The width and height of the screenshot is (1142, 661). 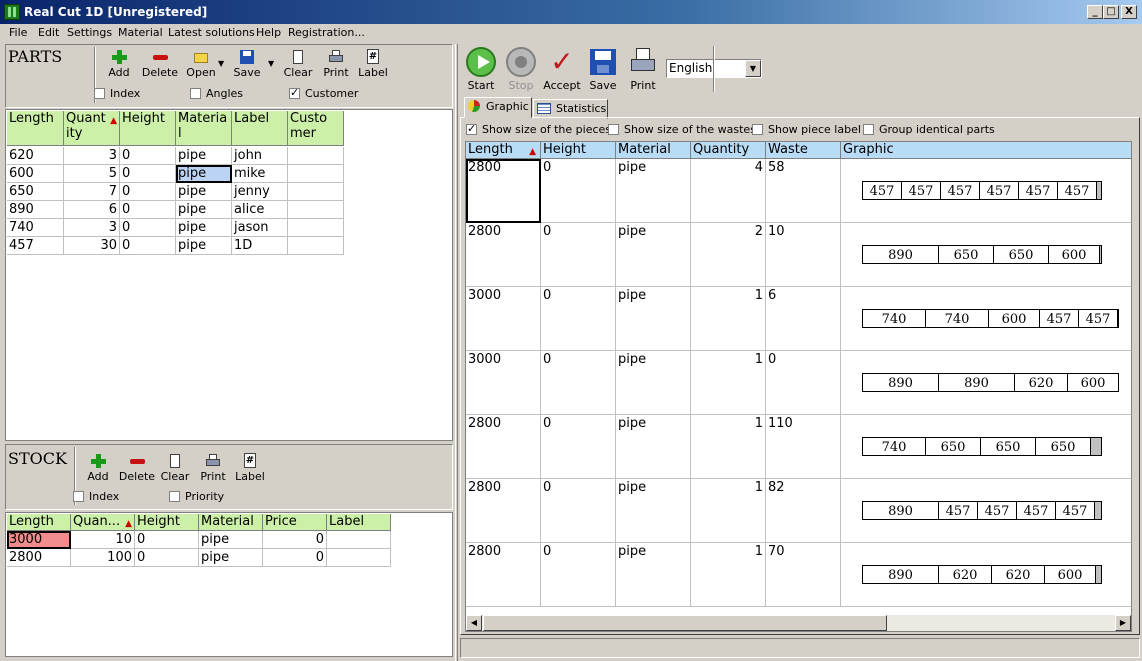 What do you see at coordinates (653, 150) in the screenshot?
I see `results-col-material: Material` at bounding box center [653, 150].